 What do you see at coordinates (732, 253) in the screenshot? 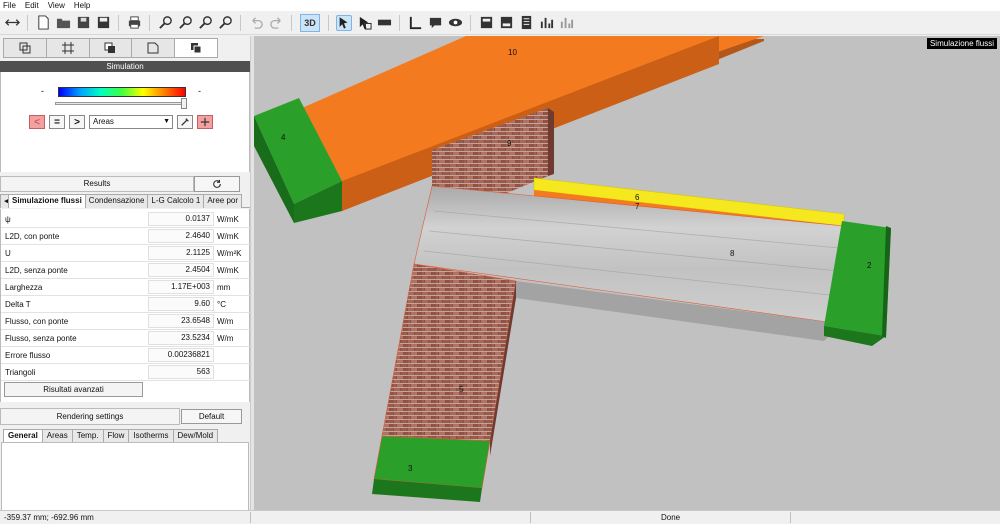
I see `label-8: 8` at bounding box center [732, 253].